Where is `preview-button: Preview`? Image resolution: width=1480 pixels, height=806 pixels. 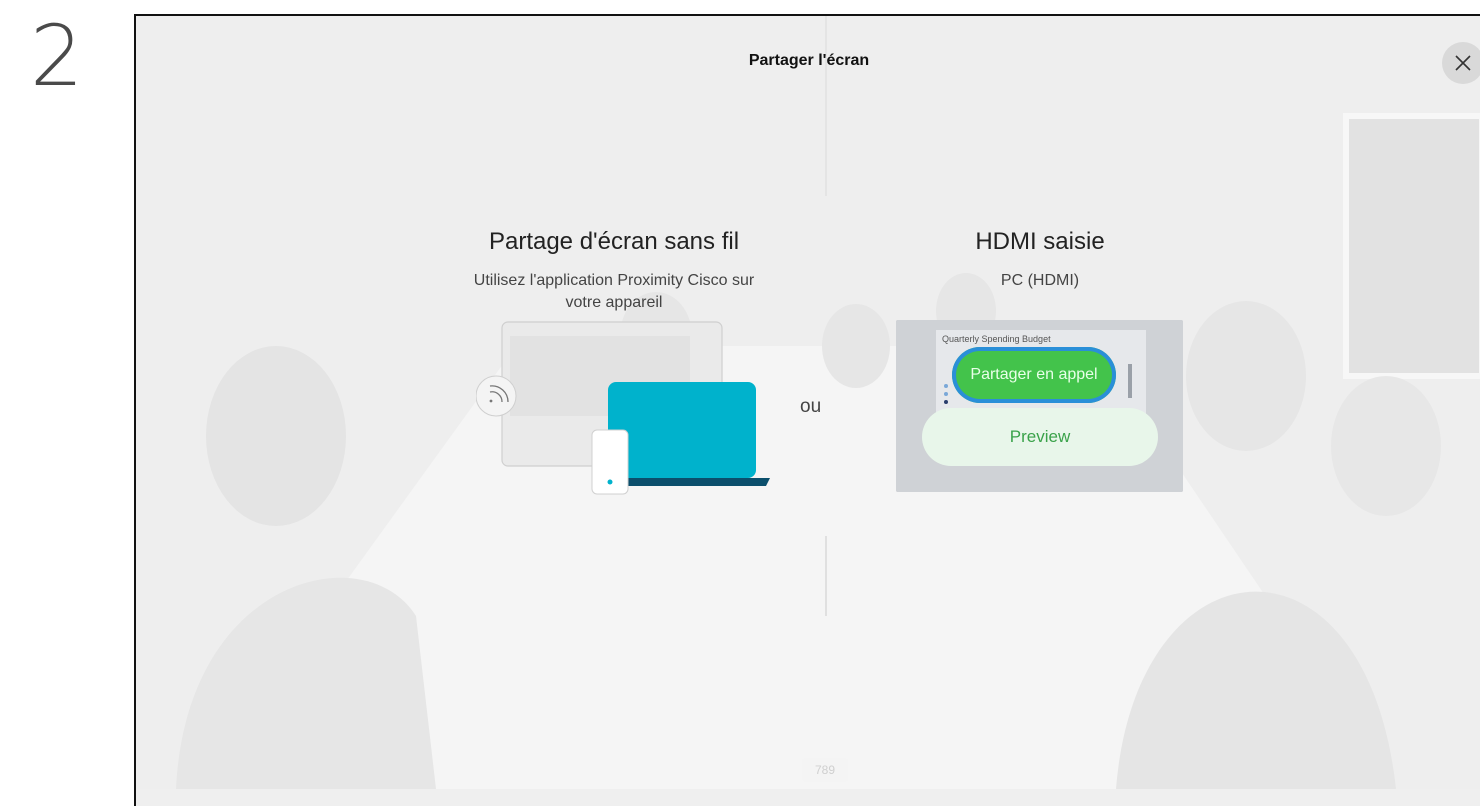
preview-button: Preview is located at coordinates (1040, 437).